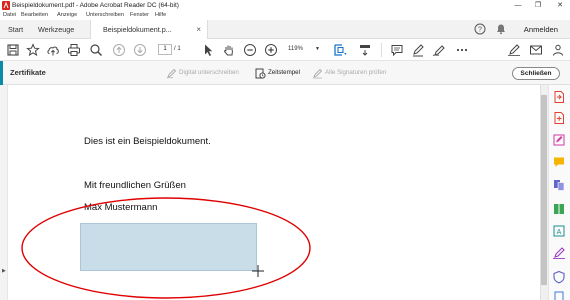 Image resolution: width=570 pixels, height=300 pixels. I want to click on next-page-icon, so click(140, 50).